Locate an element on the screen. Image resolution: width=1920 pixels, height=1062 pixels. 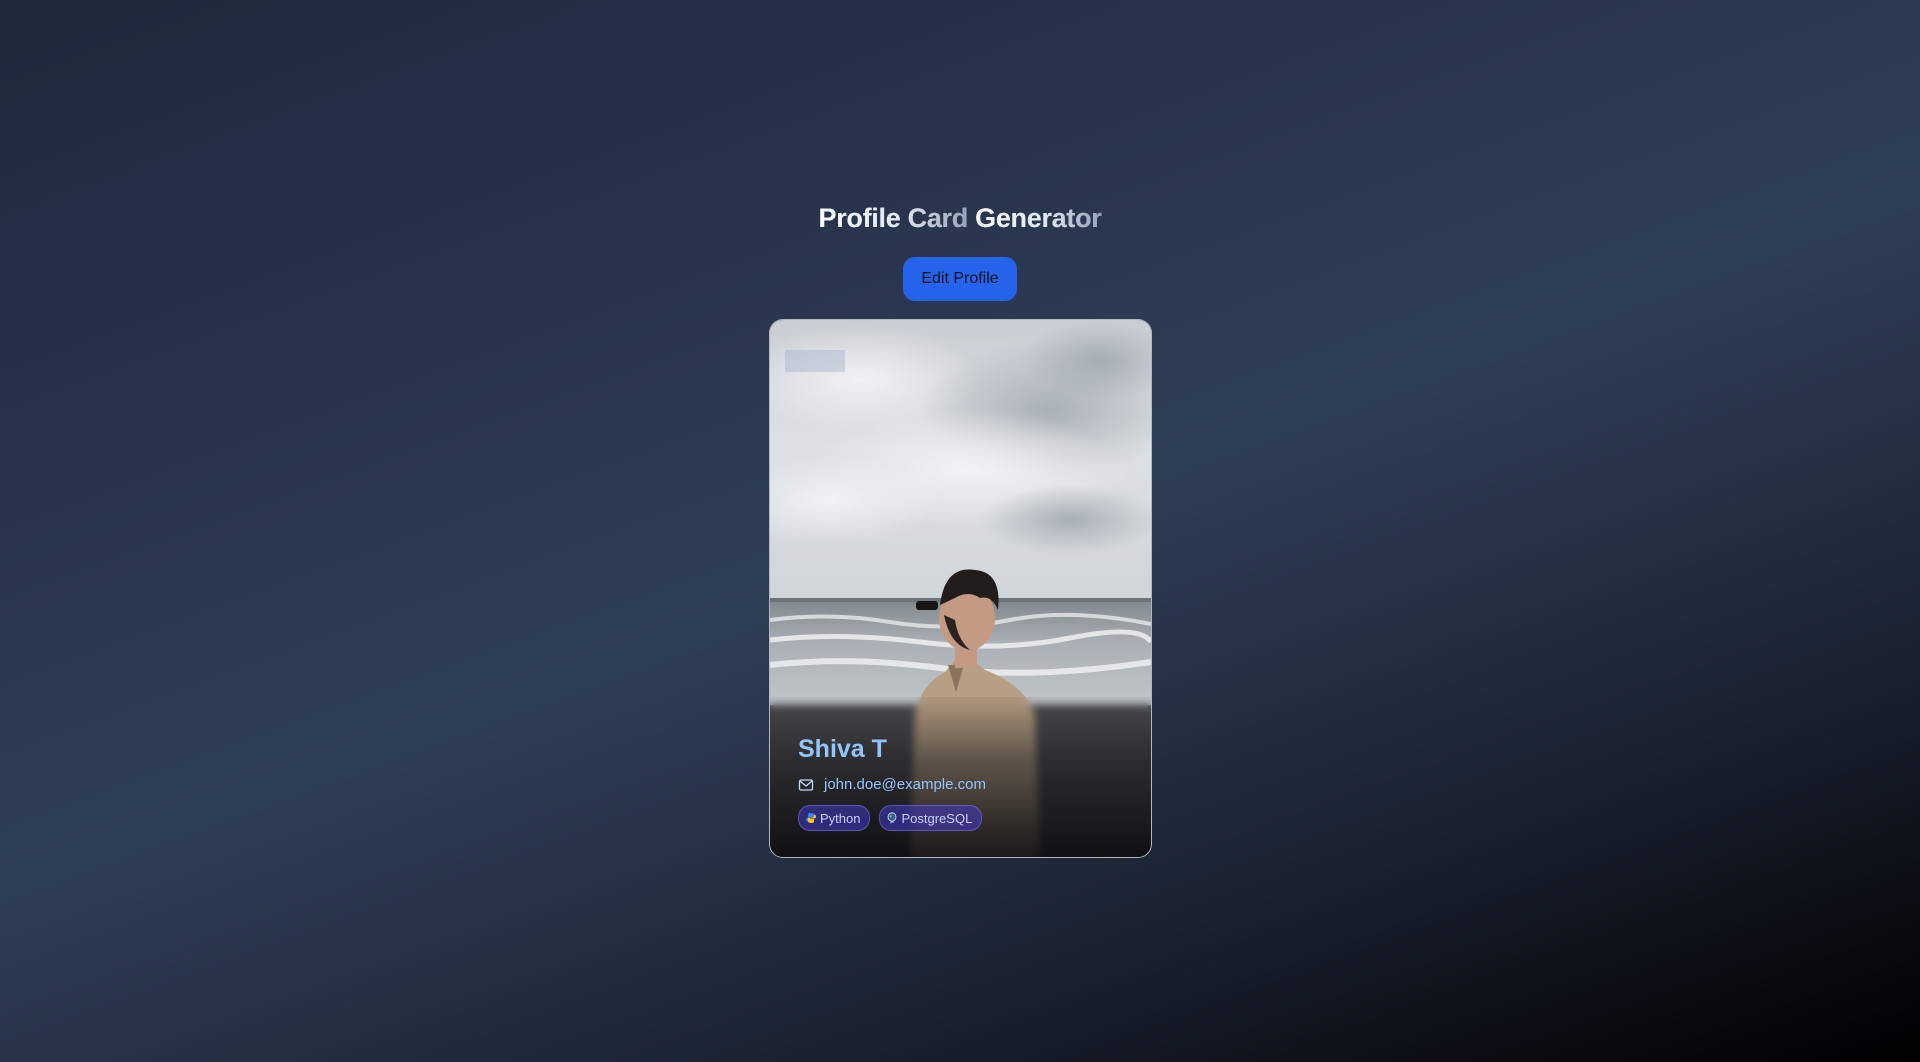
edit-profile-button: Edit Profile is located at coordinates (960, 279).